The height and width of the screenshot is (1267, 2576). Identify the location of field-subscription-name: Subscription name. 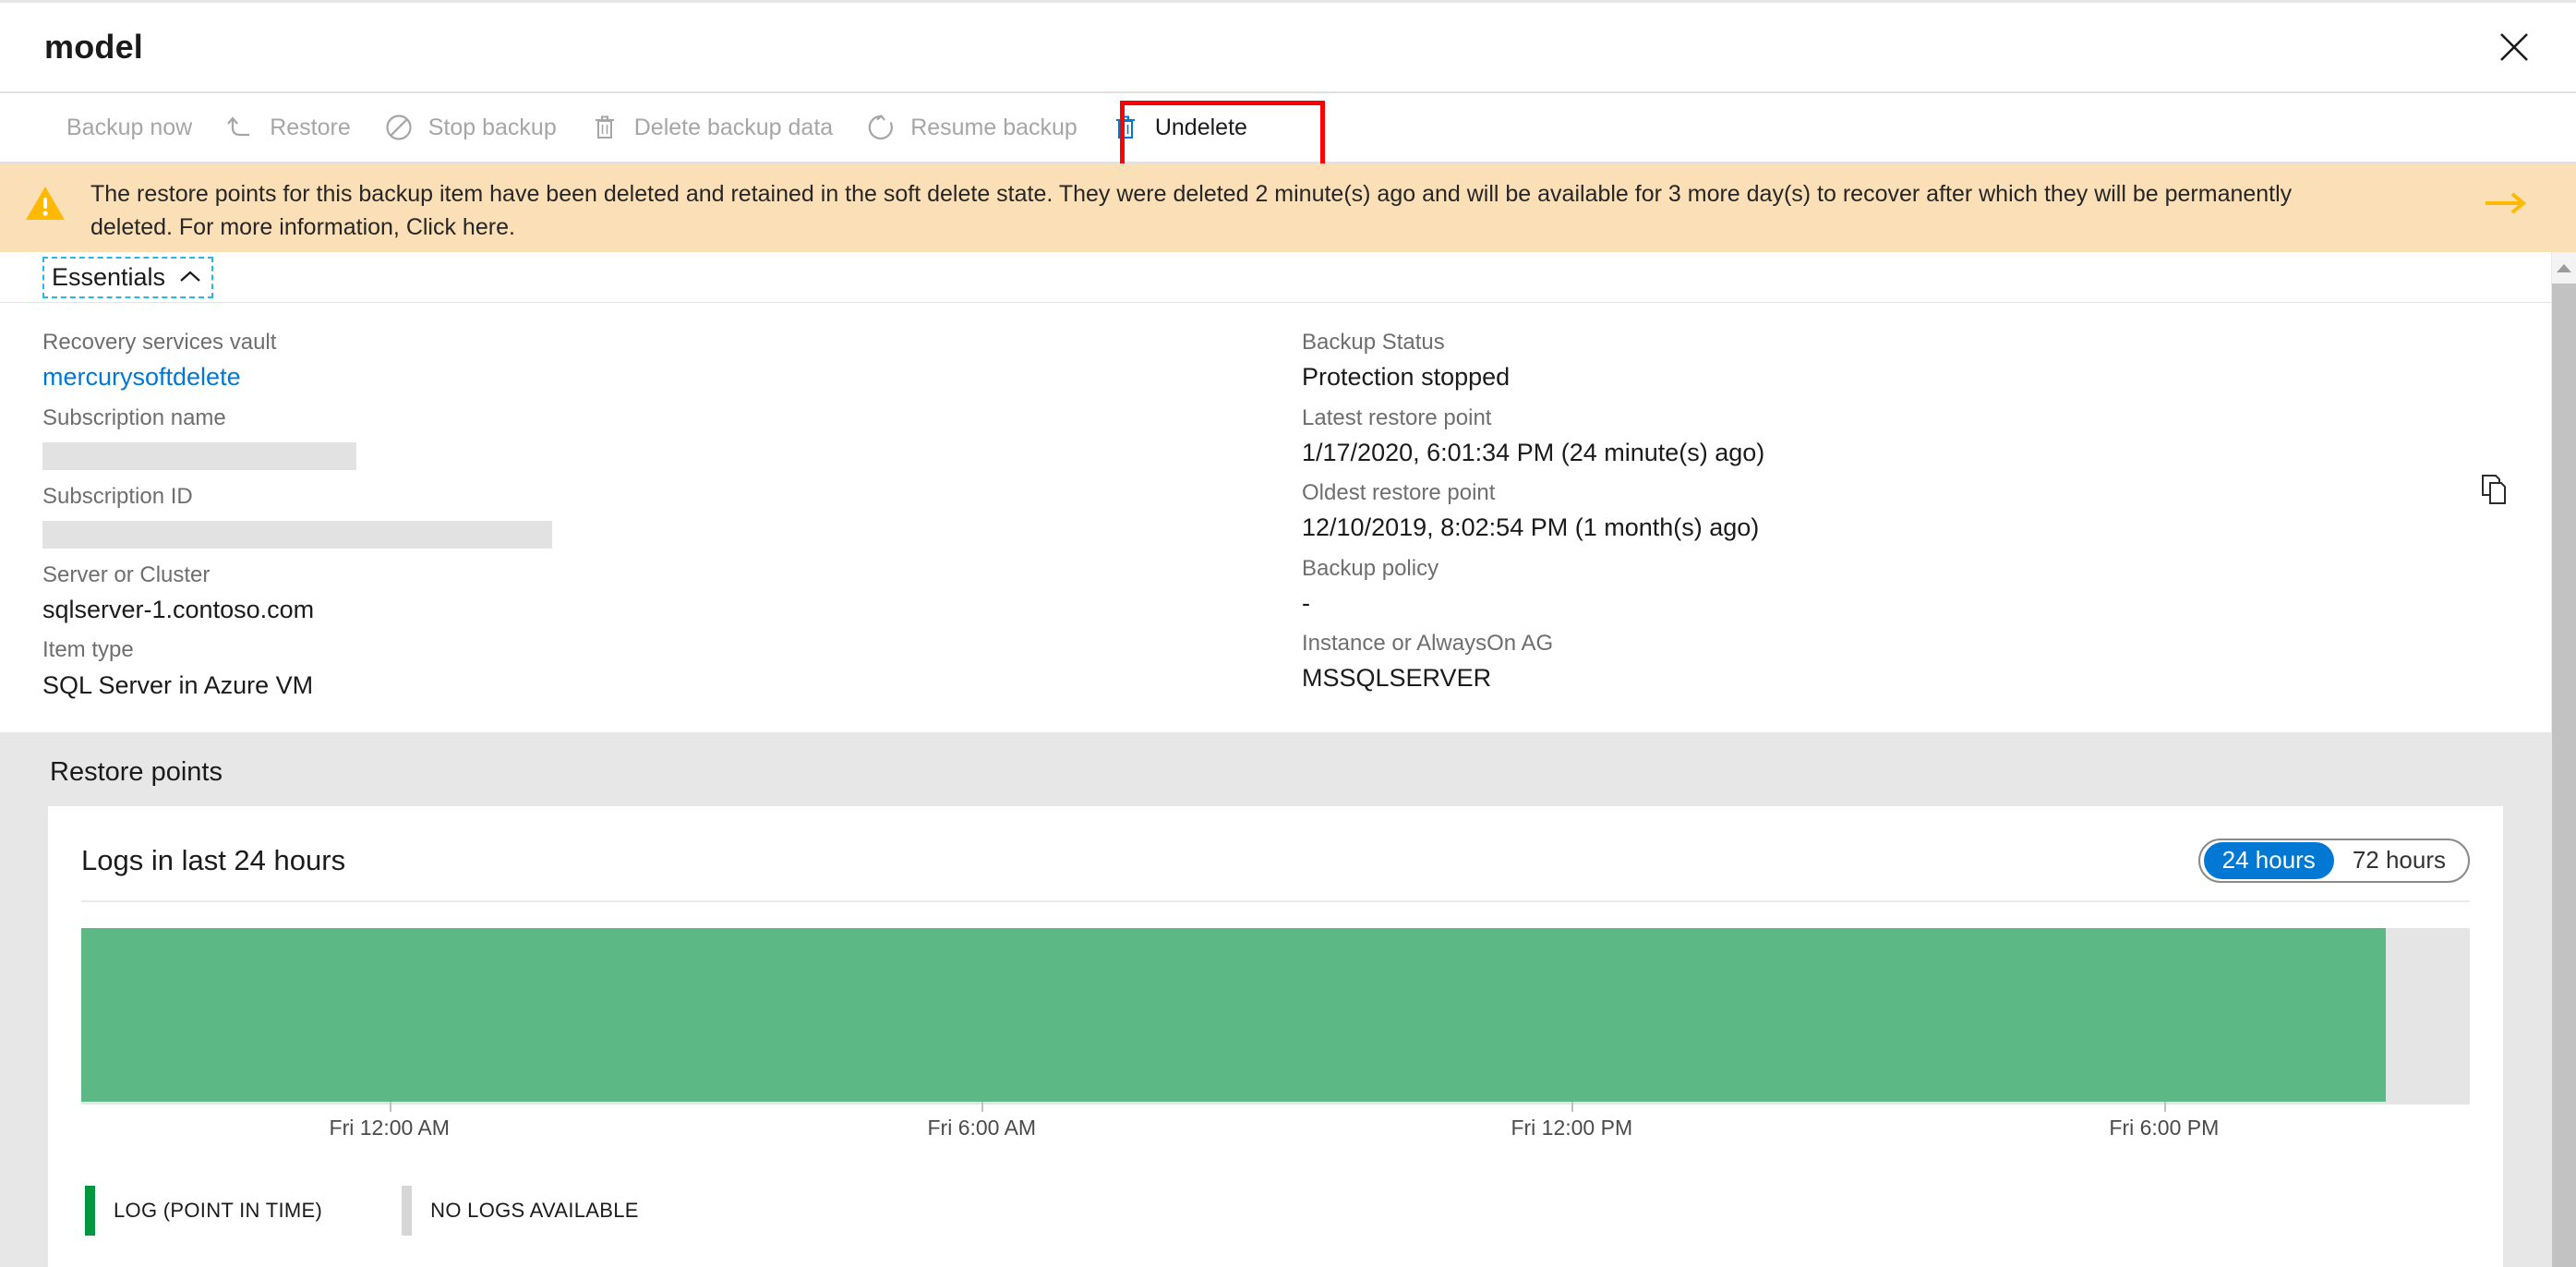
(649, 435).